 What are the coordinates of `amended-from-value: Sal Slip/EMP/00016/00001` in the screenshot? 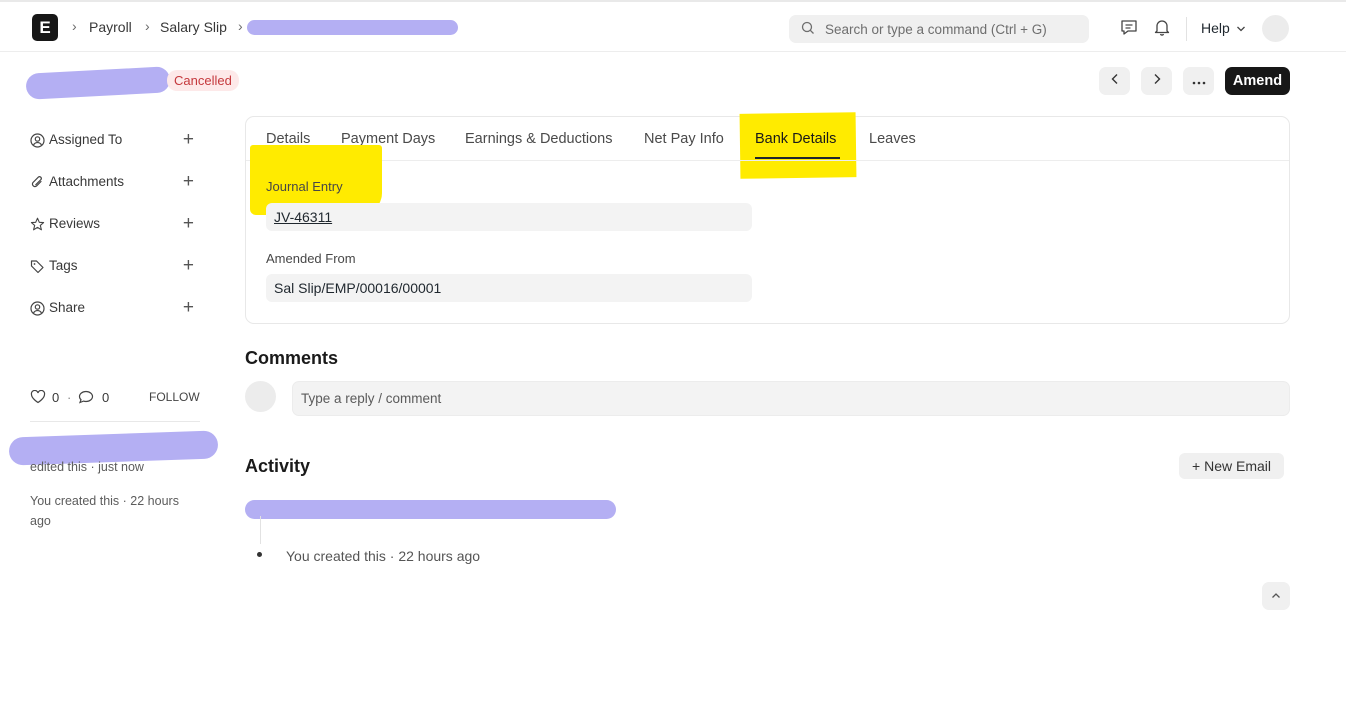 It's located at (358, 288).